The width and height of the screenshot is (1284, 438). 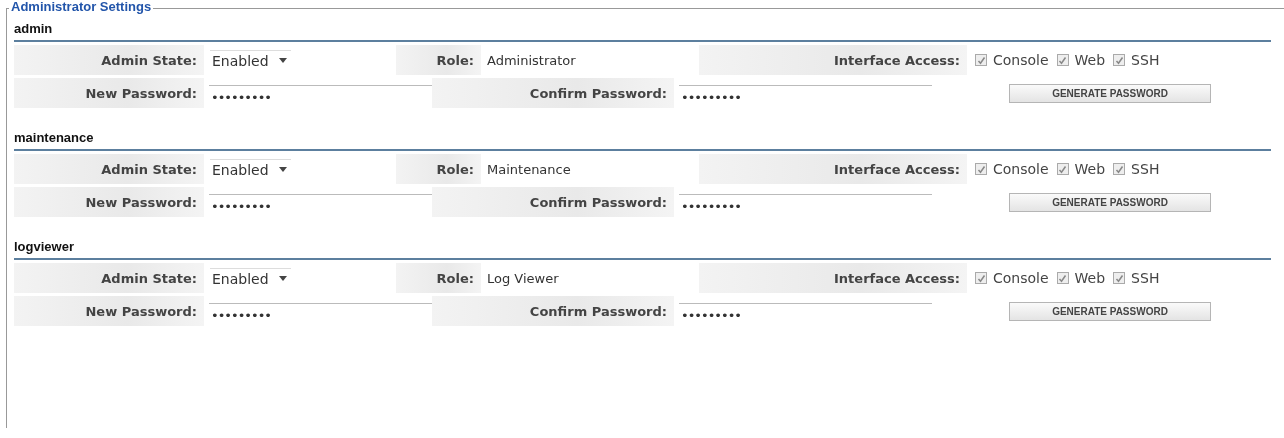 What do you see at coordinates (642, 140) in the screenshot?
I see `section-header: maintenance` at bounding box center [642, 140].